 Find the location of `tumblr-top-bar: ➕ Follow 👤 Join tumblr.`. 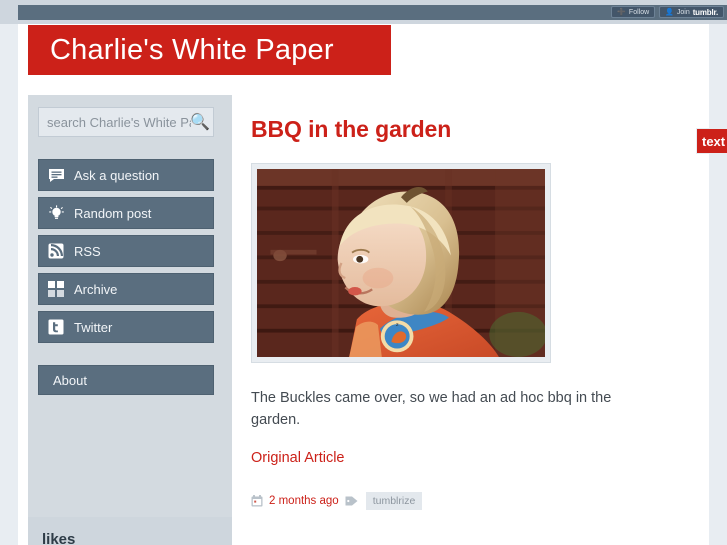

tumblr-top-bar: ➕ Follow 👤 Join tumblr. is located at coordinates (372, 12).